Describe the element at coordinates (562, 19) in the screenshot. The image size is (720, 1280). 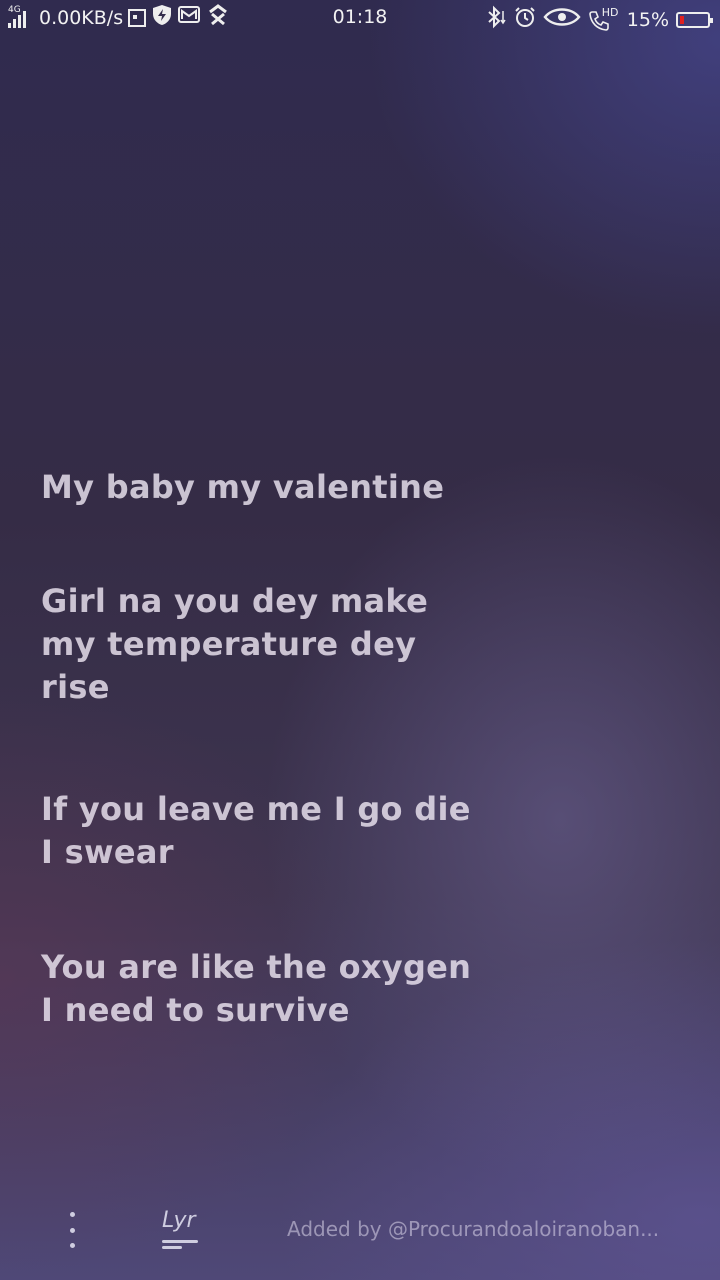
I see `eye-icon` at that location.